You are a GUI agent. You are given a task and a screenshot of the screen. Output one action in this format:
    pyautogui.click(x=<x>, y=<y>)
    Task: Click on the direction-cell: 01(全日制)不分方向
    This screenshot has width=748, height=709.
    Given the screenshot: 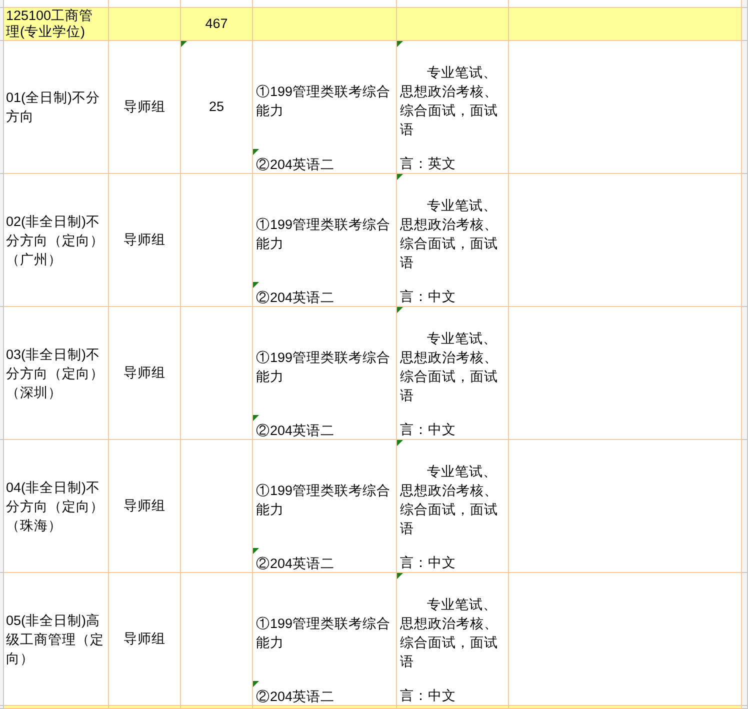 What is the action you would take?
    pyautogui.click(x=56, y=107)
    